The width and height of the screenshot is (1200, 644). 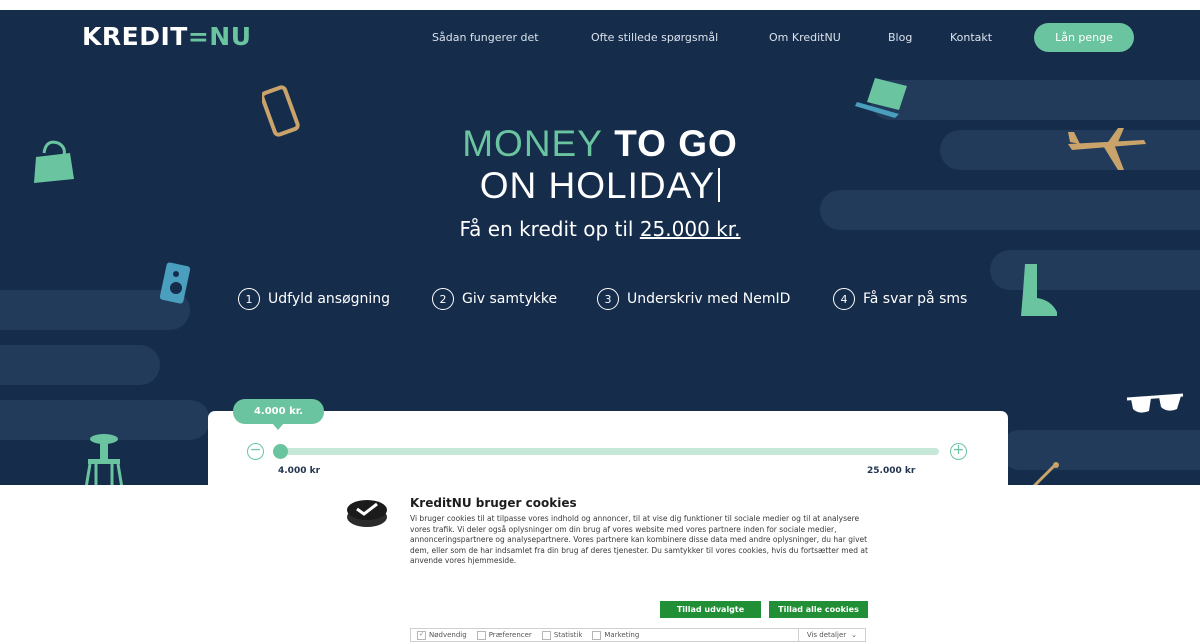 I want to click on tooltip-arrow, so click(x=278, y=426).